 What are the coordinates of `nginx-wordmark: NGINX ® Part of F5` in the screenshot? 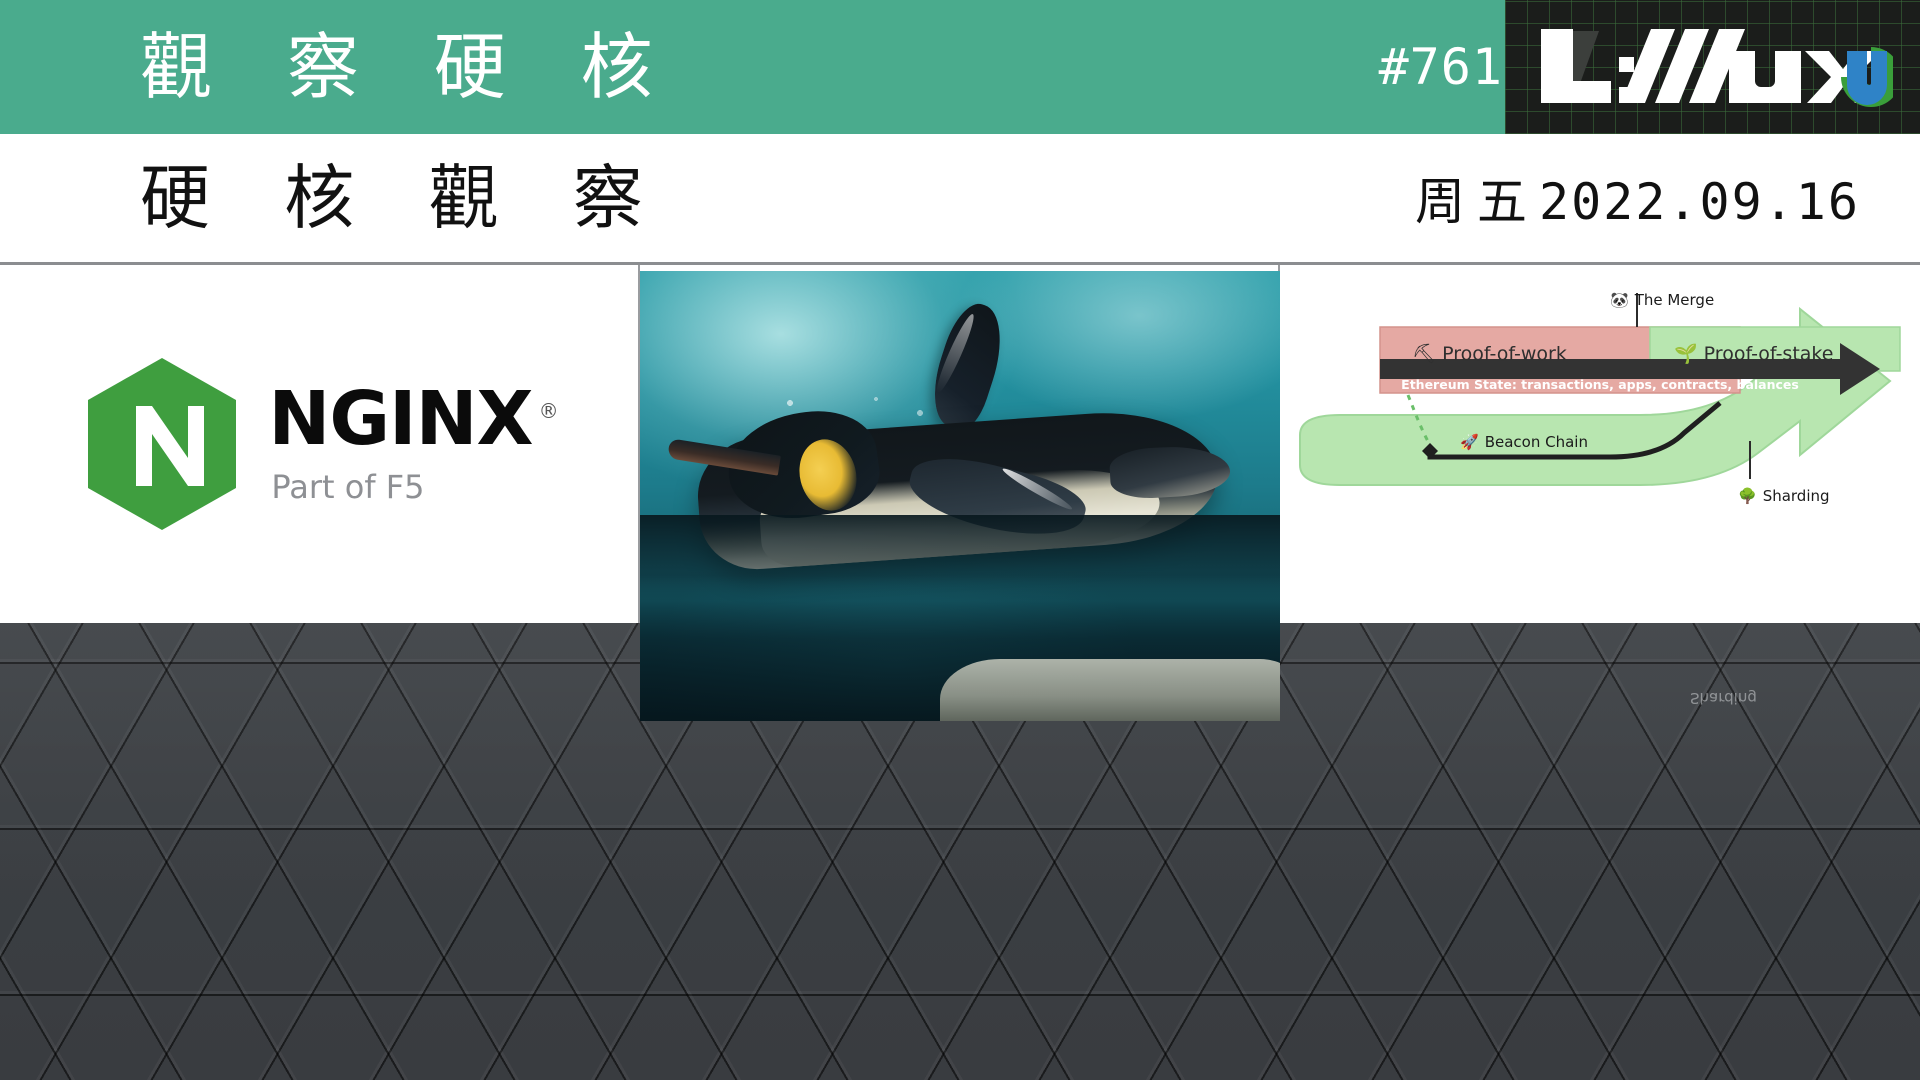 It's located at (413, 441).